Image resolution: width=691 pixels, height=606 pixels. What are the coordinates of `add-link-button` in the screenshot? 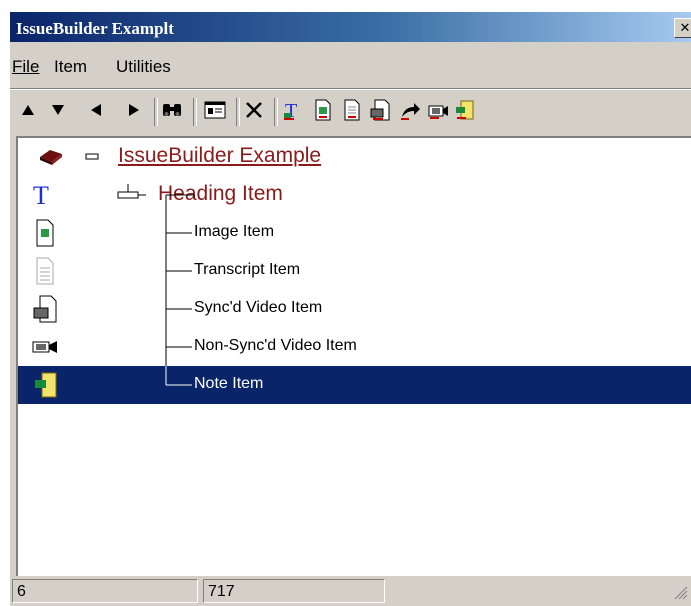 It's located at (410, 112).